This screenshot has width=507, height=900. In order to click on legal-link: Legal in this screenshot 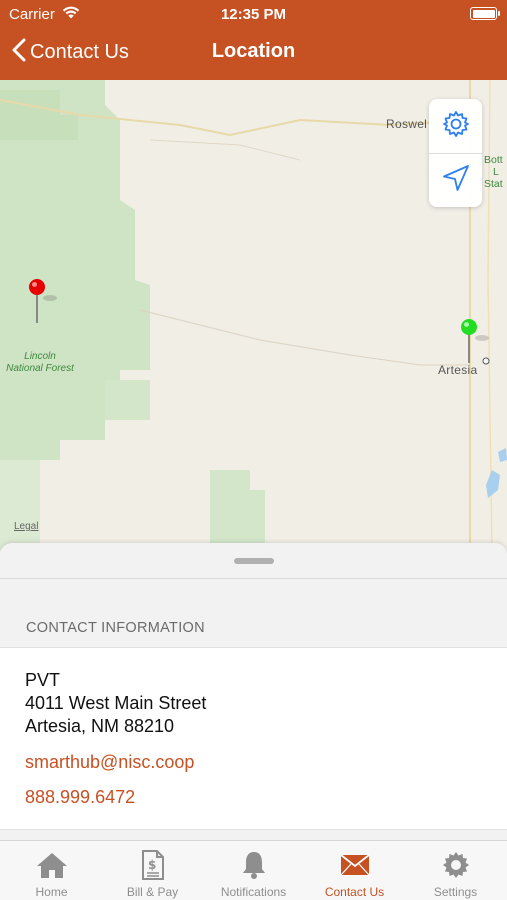, I will do `click(26, 526)`.